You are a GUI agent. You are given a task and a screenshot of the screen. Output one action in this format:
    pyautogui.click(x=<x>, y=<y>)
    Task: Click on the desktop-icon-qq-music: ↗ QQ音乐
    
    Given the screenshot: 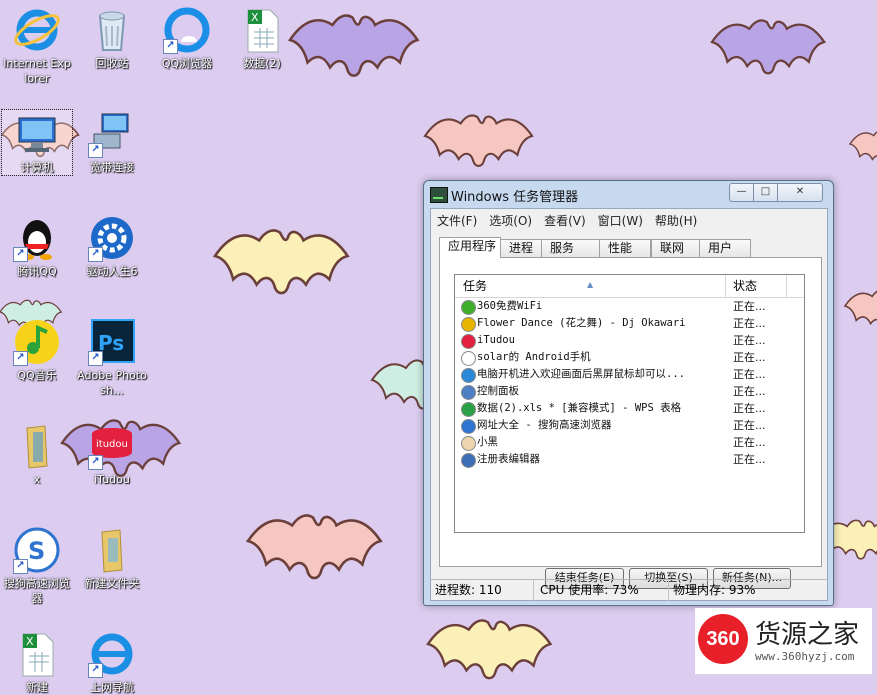 What is the action you would take?
    pyautogui.click(x=37, y=350)
    